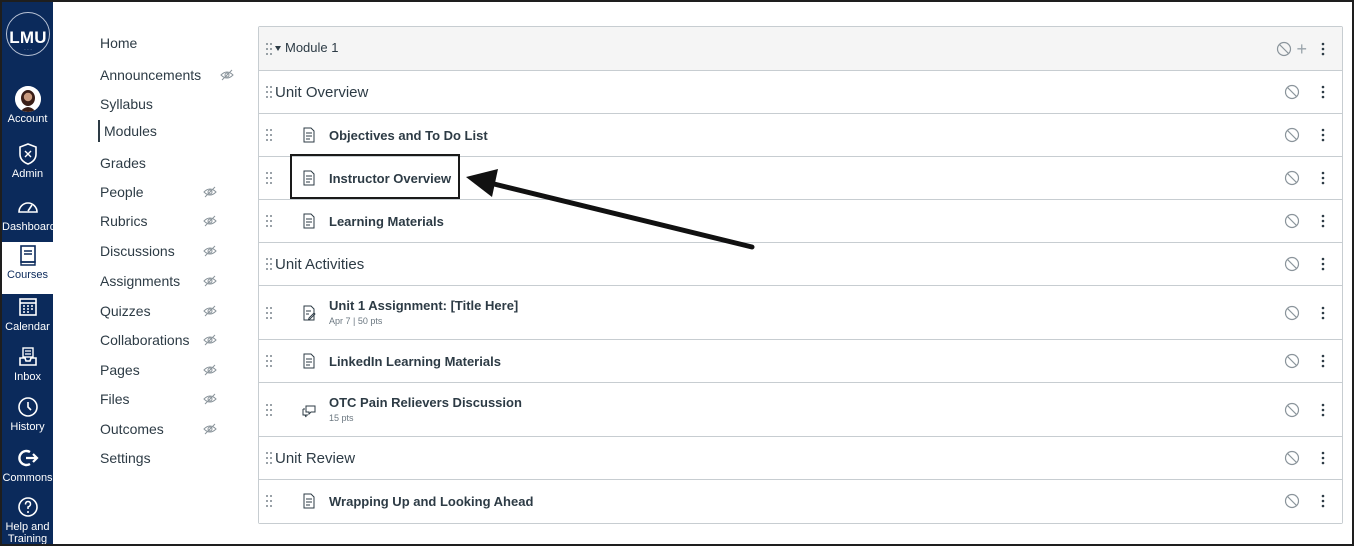 This screenshot has width=1354, height=546. I want to click on course-nav-collaborations: Collaborations, so click(170, 340).